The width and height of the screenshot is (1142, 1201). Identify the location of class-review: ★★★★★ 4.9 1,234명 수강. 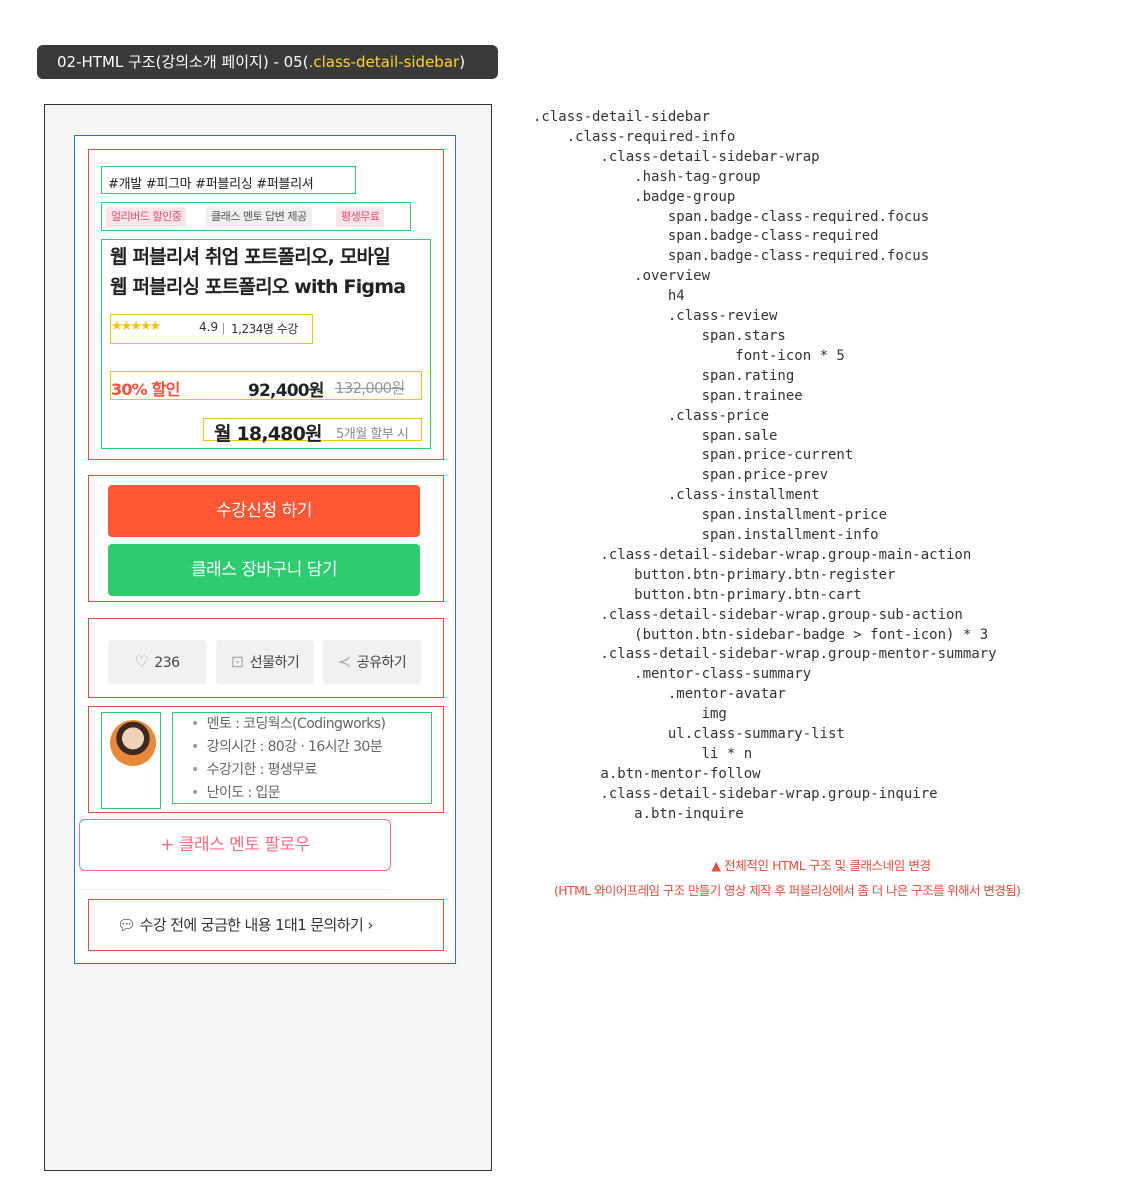
(211, 329).